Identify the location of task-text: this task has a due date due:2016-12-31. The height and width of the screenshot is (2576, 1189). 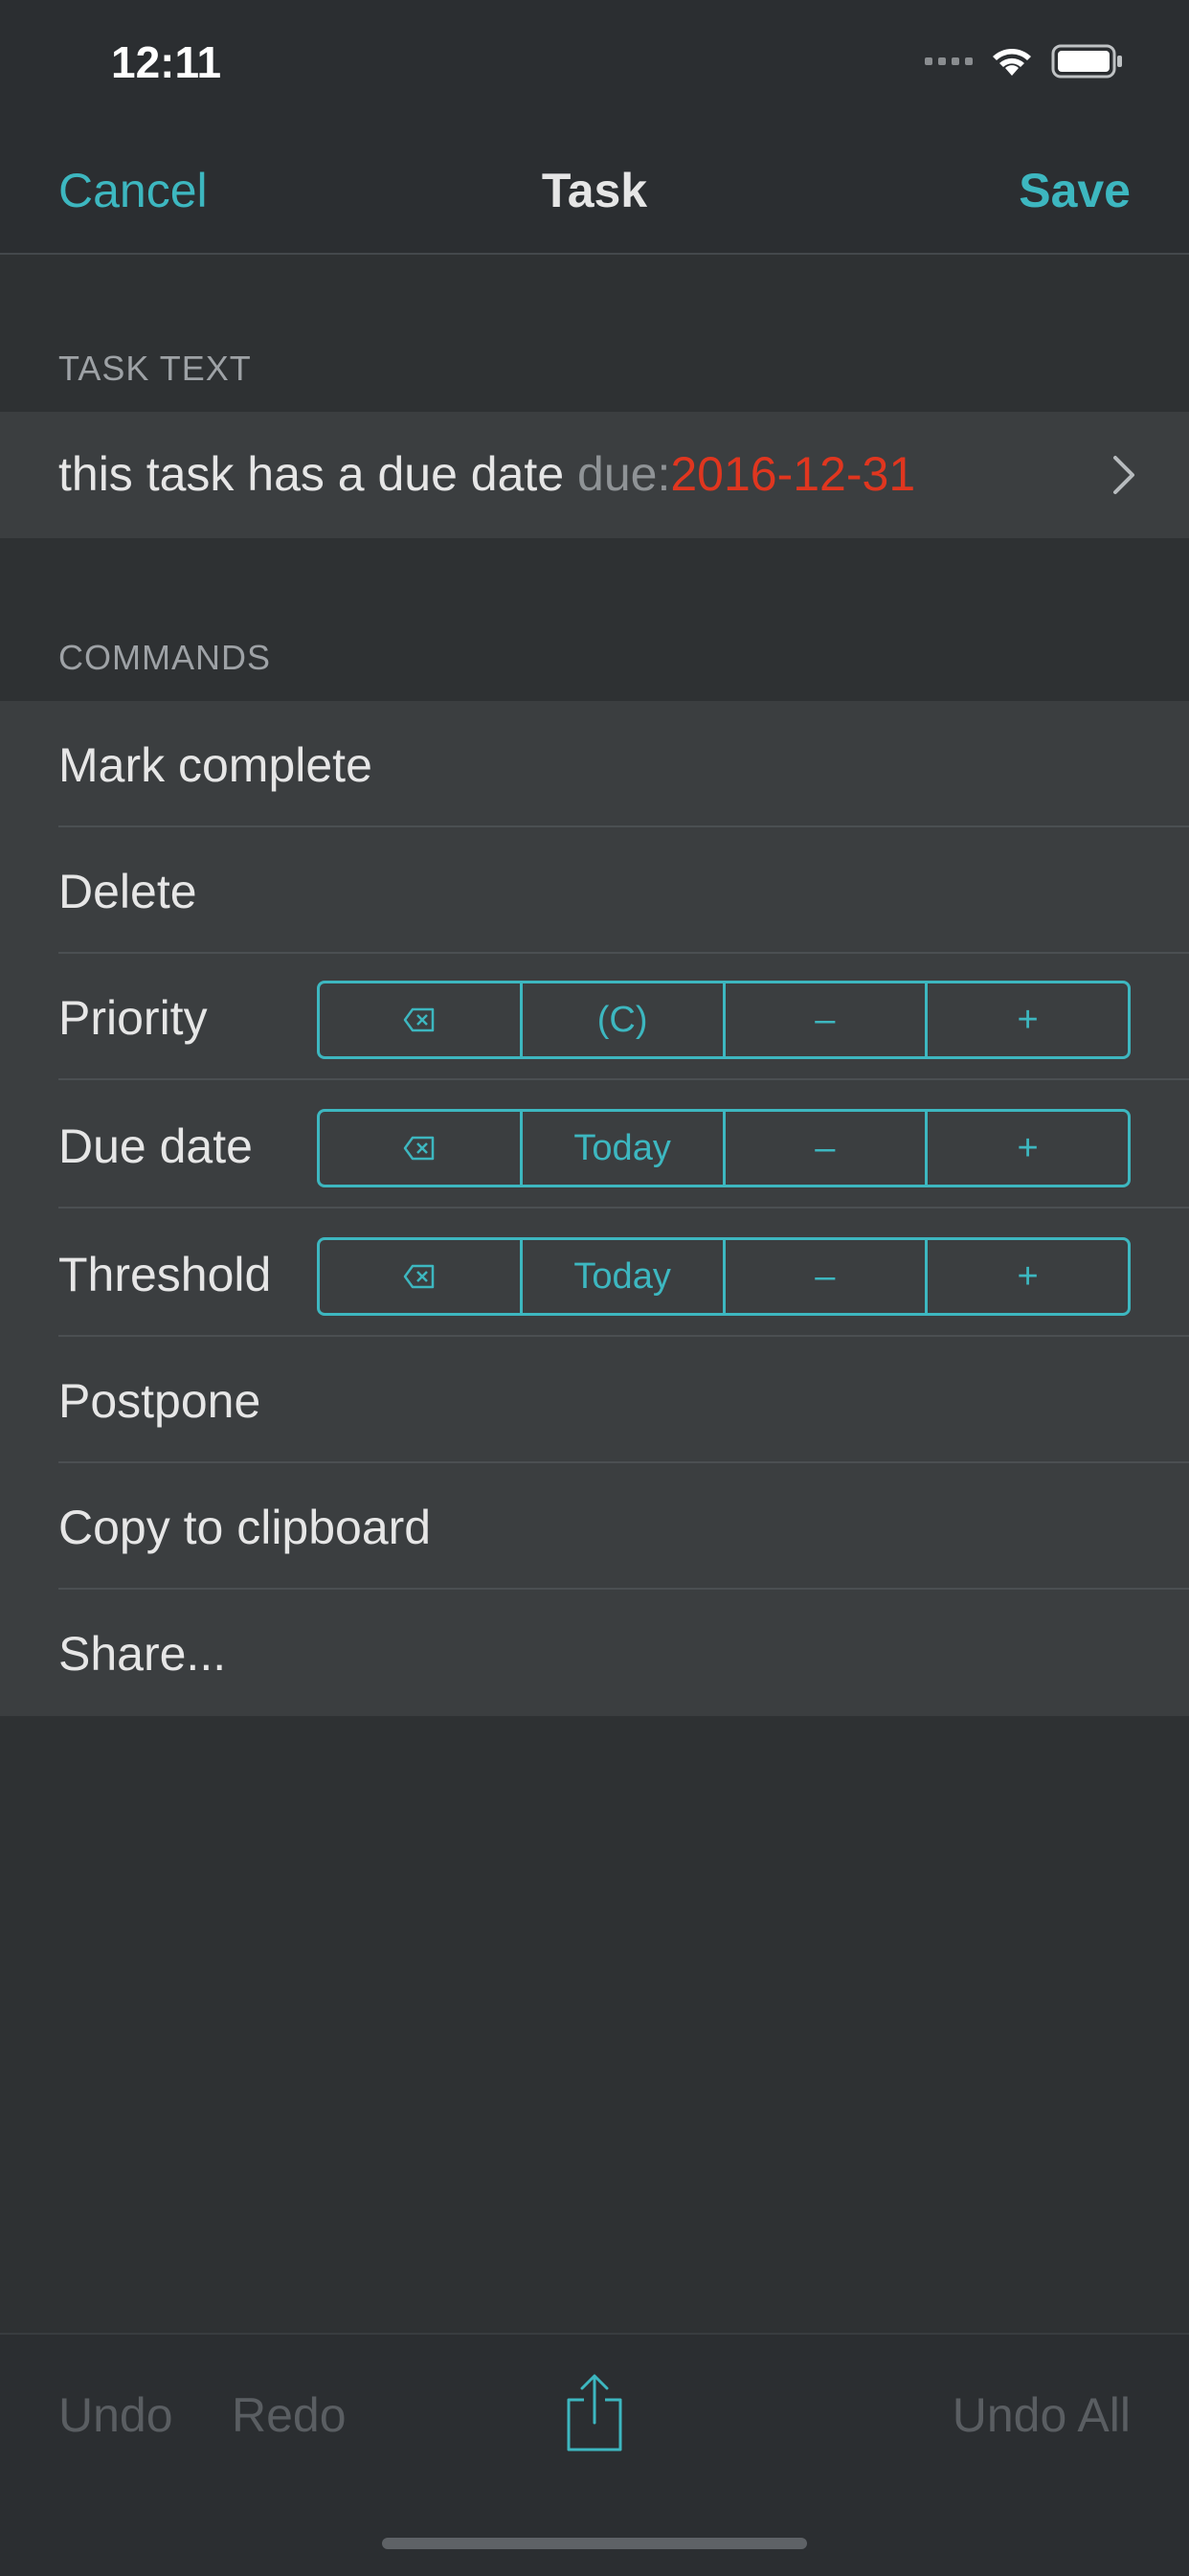
(486, 474).